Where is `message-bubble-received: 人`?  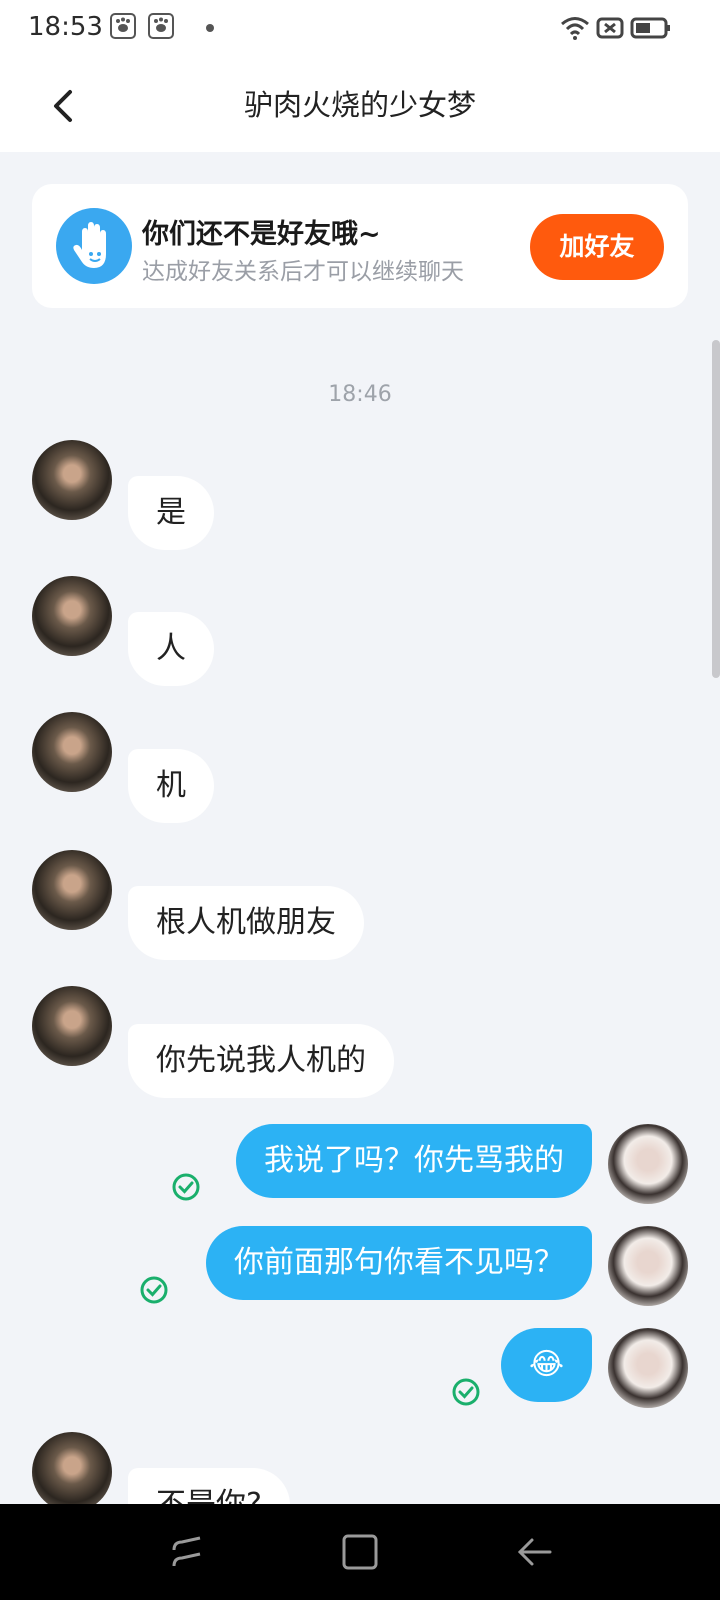 message-bubble-received: 人 is located at coordinates (171, 649).